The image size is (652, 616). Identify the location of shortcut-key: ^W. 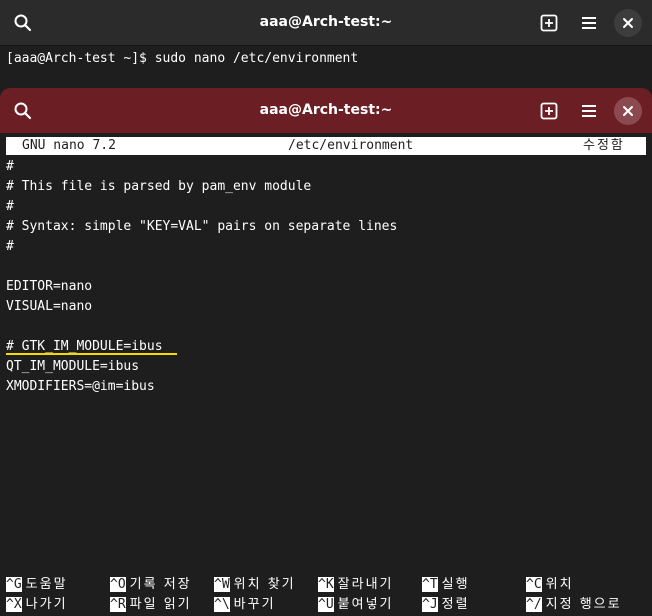
(222, 584).